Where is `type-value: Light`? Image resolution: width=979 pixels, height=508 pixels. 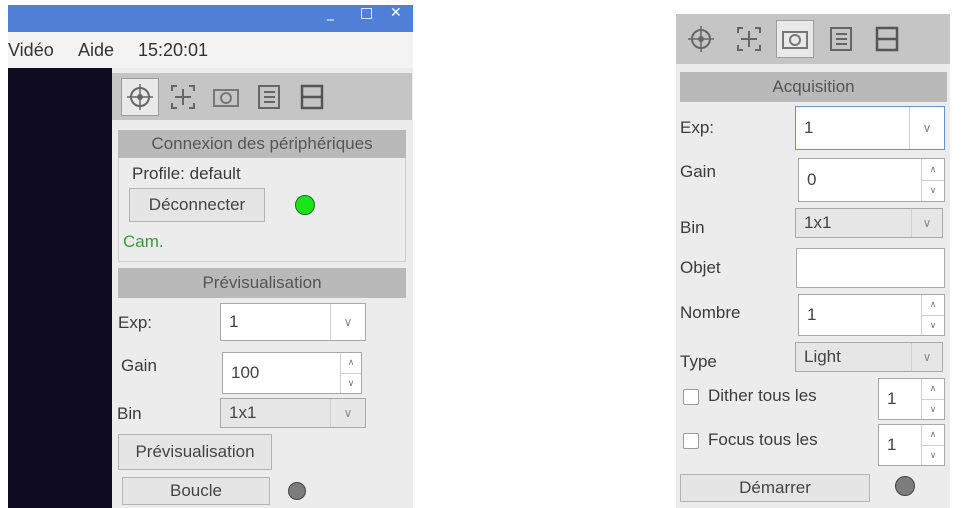
type-value: Light is located at coordinates (822, 356).